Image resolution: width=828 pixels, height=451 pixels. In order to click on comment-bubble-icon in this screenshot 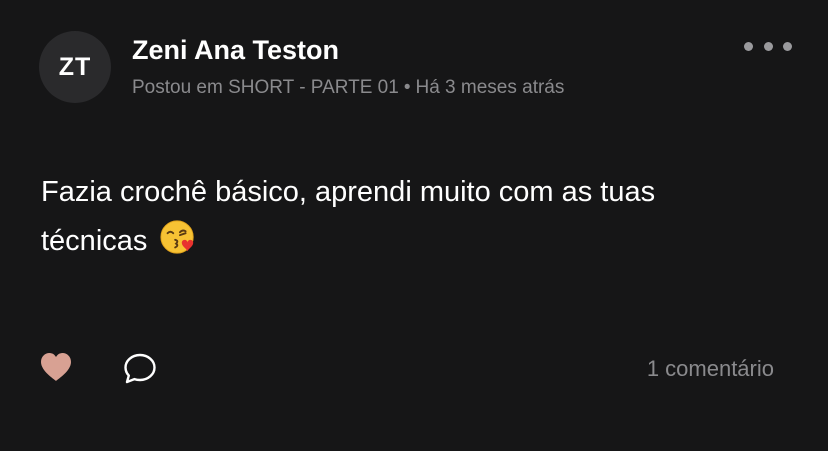, I will do `click(140, 368)`.